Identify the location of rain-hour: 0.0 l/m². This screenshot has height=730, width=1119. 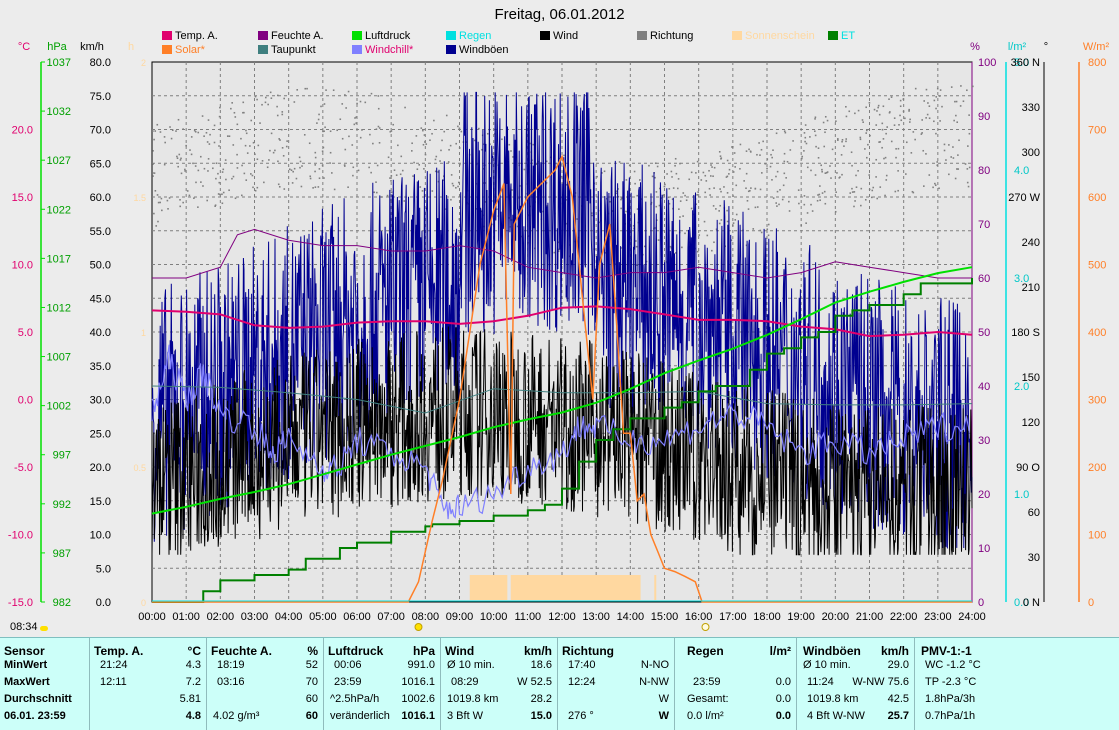
(705, 716).